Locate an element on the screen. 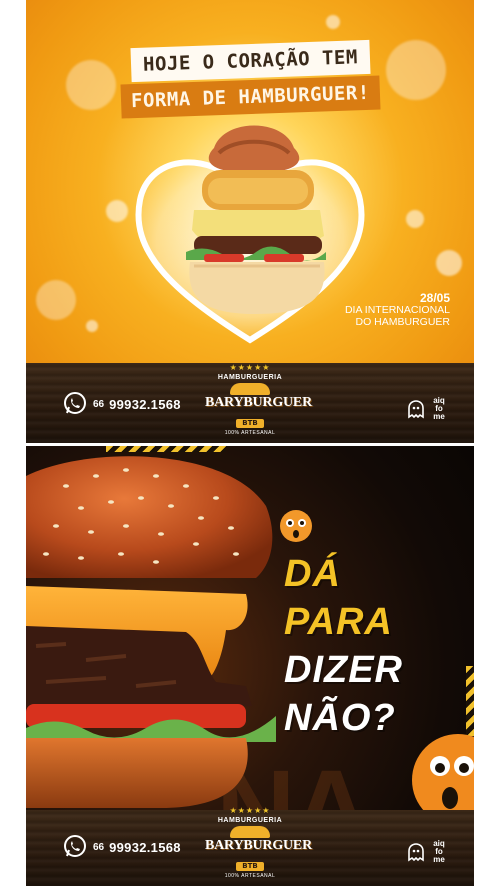 This screenshot has height=889, width=500. caution-stripes is located at coordinates (470, 701).